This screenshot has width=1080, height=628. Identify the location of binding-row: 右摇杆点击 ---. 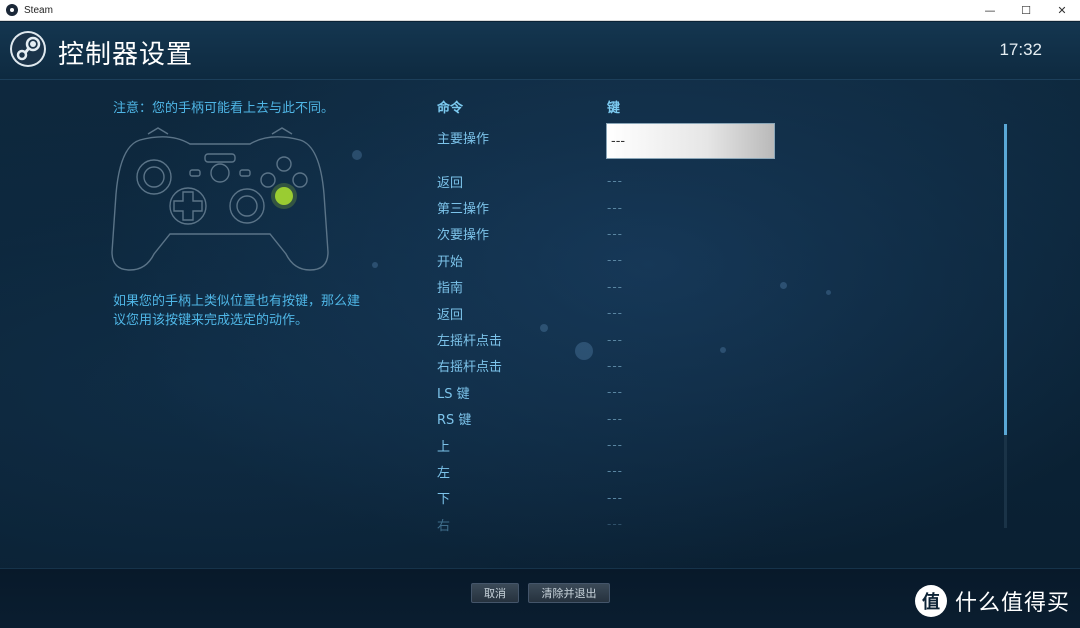
(617, 366).